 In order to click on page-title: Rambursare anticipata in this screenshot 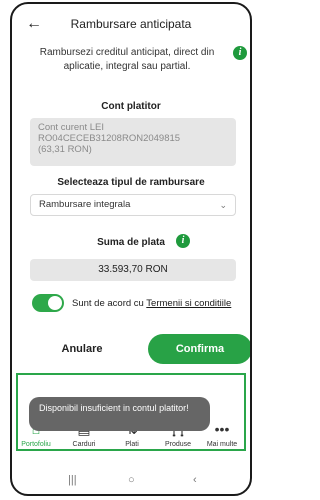, I will do `click(131, 24)`.